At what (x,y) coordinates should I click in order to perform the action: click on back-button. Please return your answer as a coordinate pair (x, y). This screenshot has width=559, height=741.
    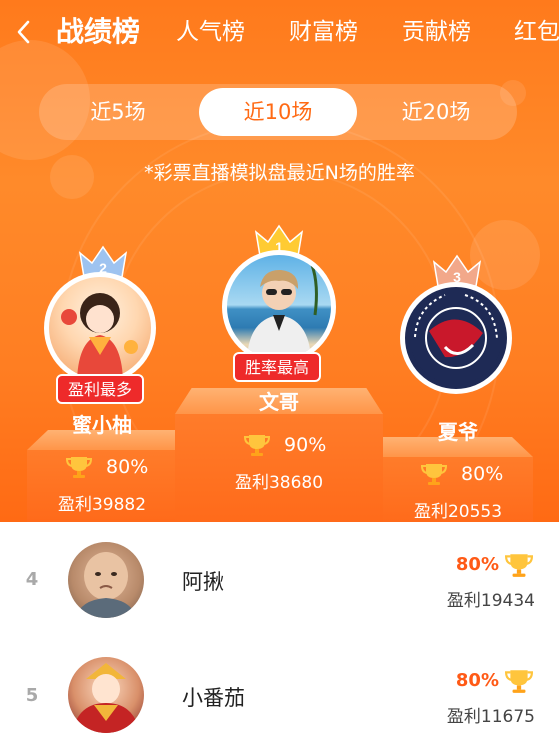
    Looking at the image, I should click on (24, 32).